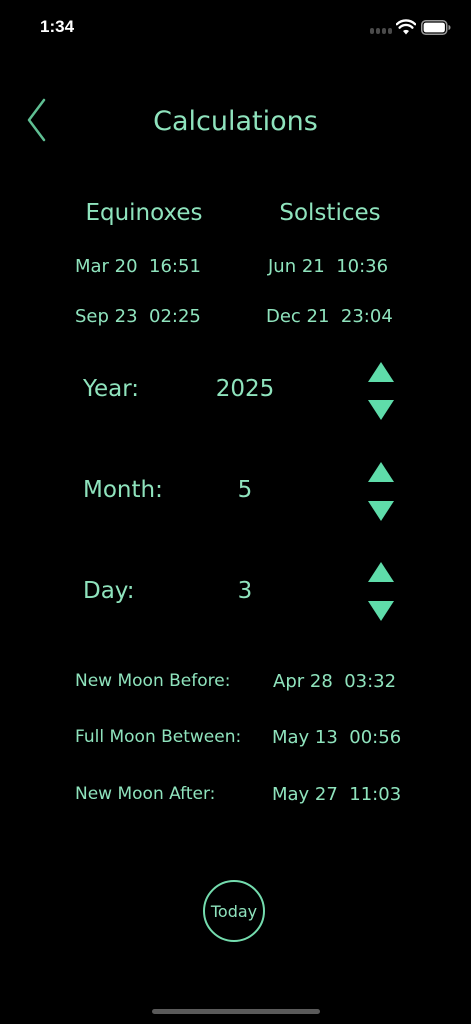 The image size is (471, 1024). I want to click on year-decrement-button, so click(381, 410).